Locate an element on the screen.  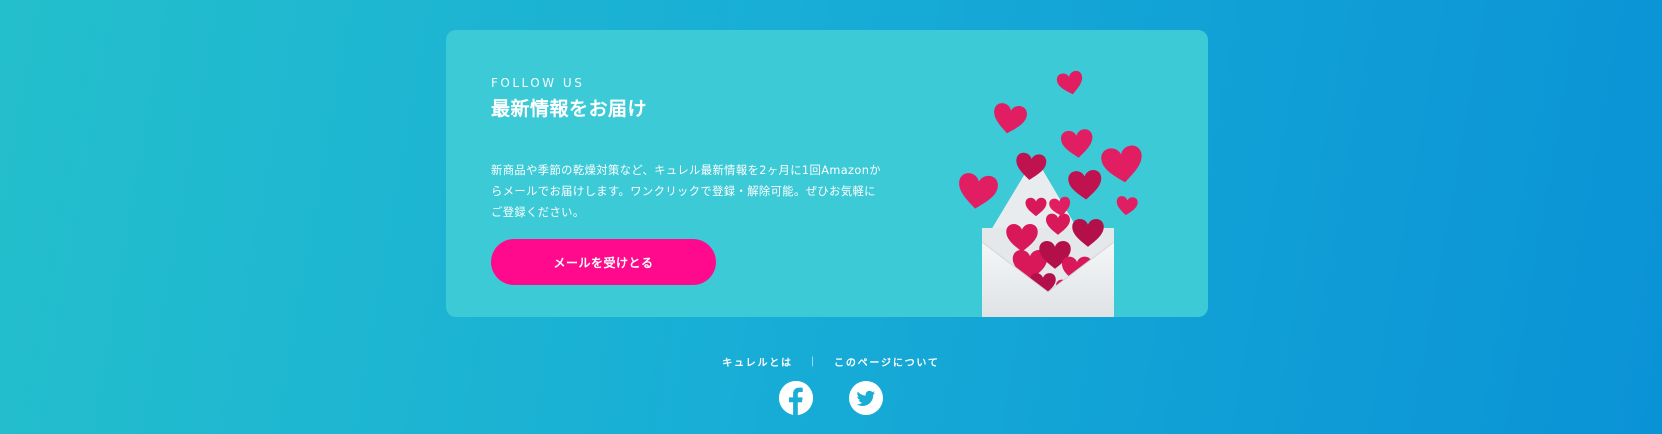
newsletter-title: 最新情報をお届け is located at coordinates (569, 109).